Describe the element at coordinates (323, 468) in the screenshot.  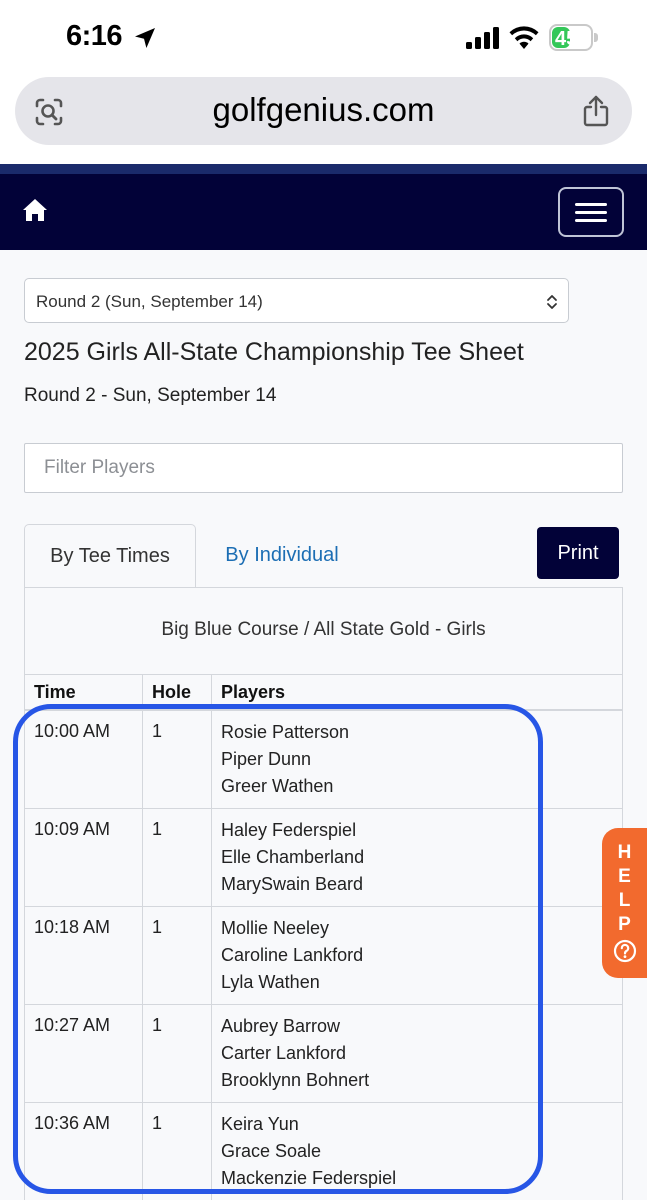
I see `filter-players-input` at that location.